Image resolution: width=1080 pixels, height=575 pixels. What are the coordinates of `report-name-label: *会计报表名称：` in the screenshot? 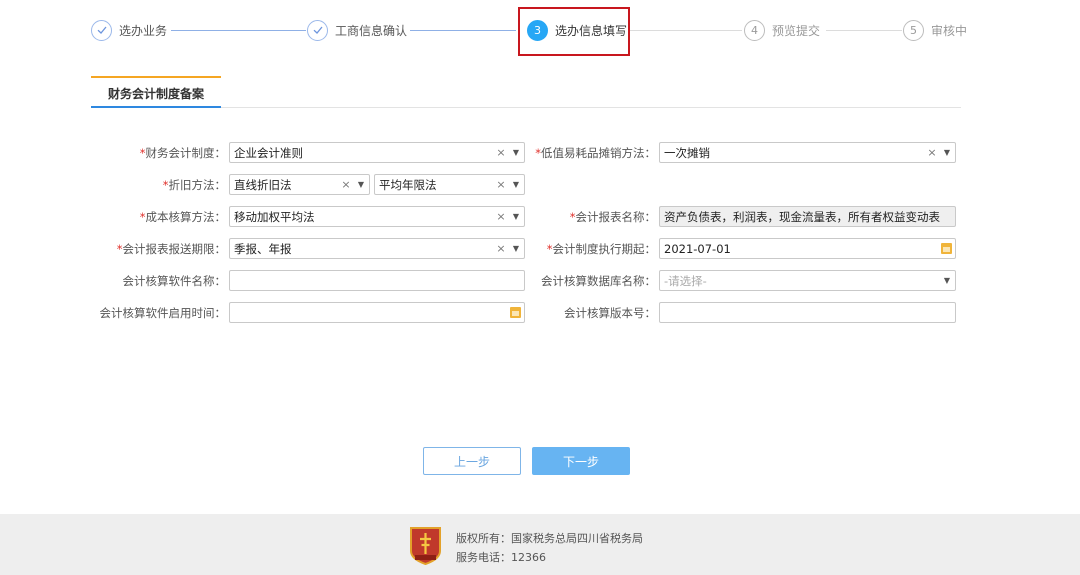 It's located at (612, 217).